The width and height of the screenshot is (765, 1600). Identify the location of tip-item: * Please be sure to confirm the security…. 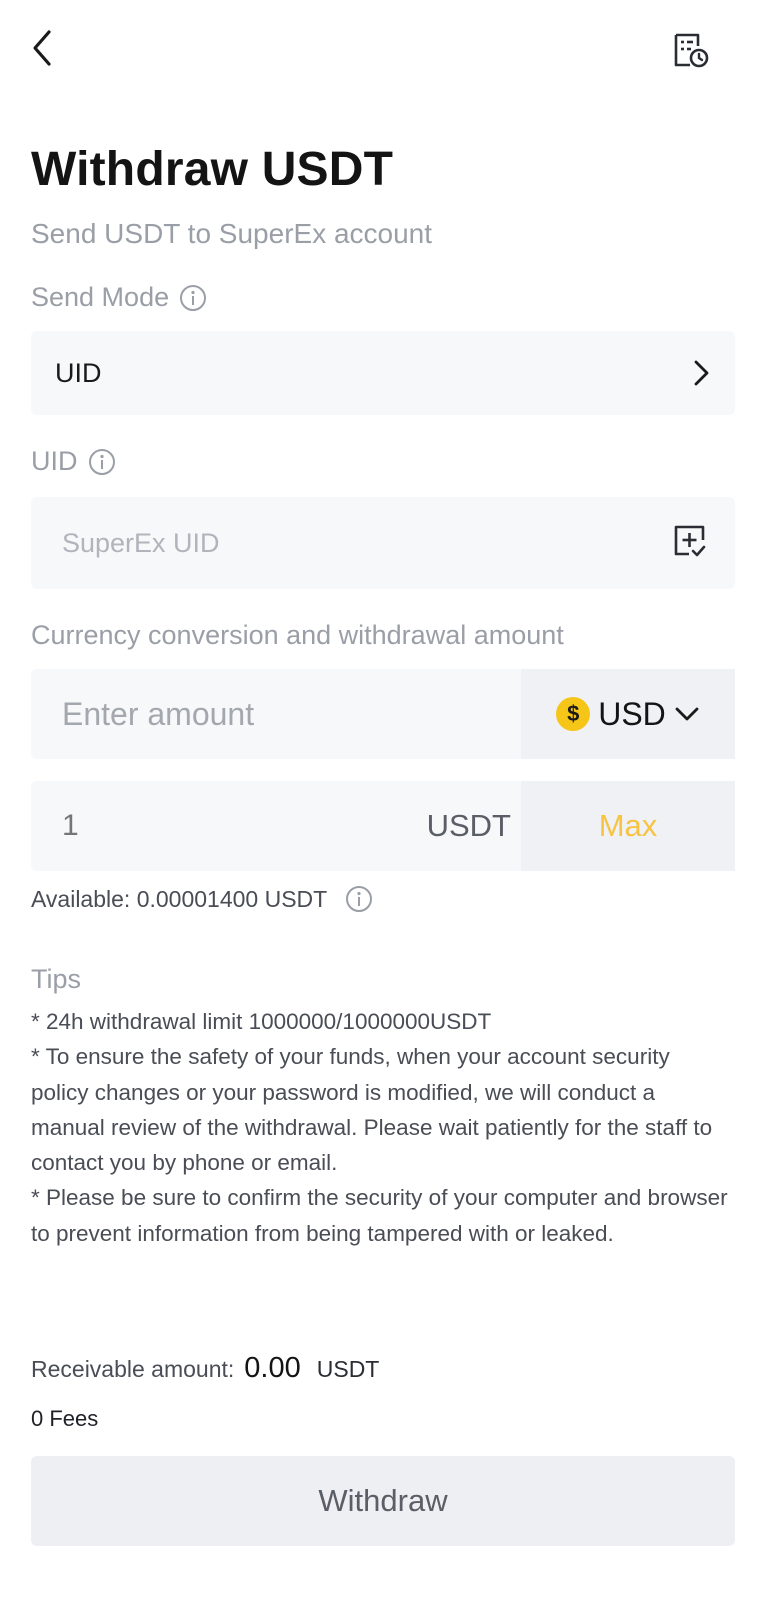
(379, 1215).